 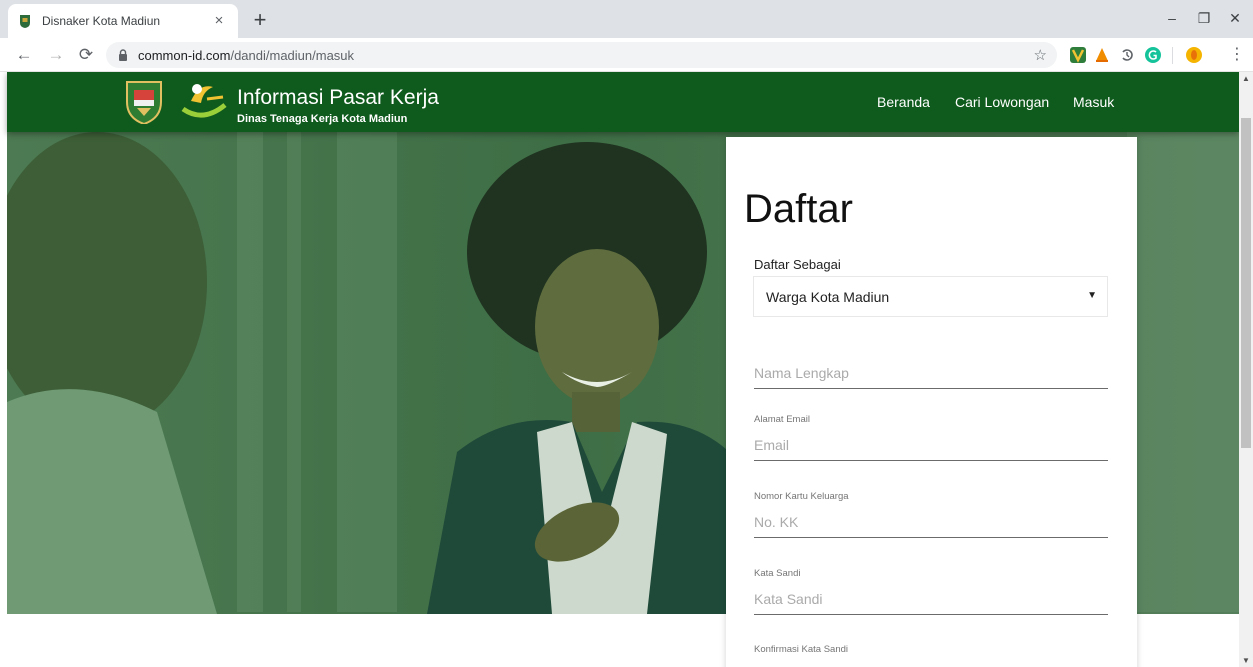 I want to click on back-button: ←, so click(x=24, y=55).